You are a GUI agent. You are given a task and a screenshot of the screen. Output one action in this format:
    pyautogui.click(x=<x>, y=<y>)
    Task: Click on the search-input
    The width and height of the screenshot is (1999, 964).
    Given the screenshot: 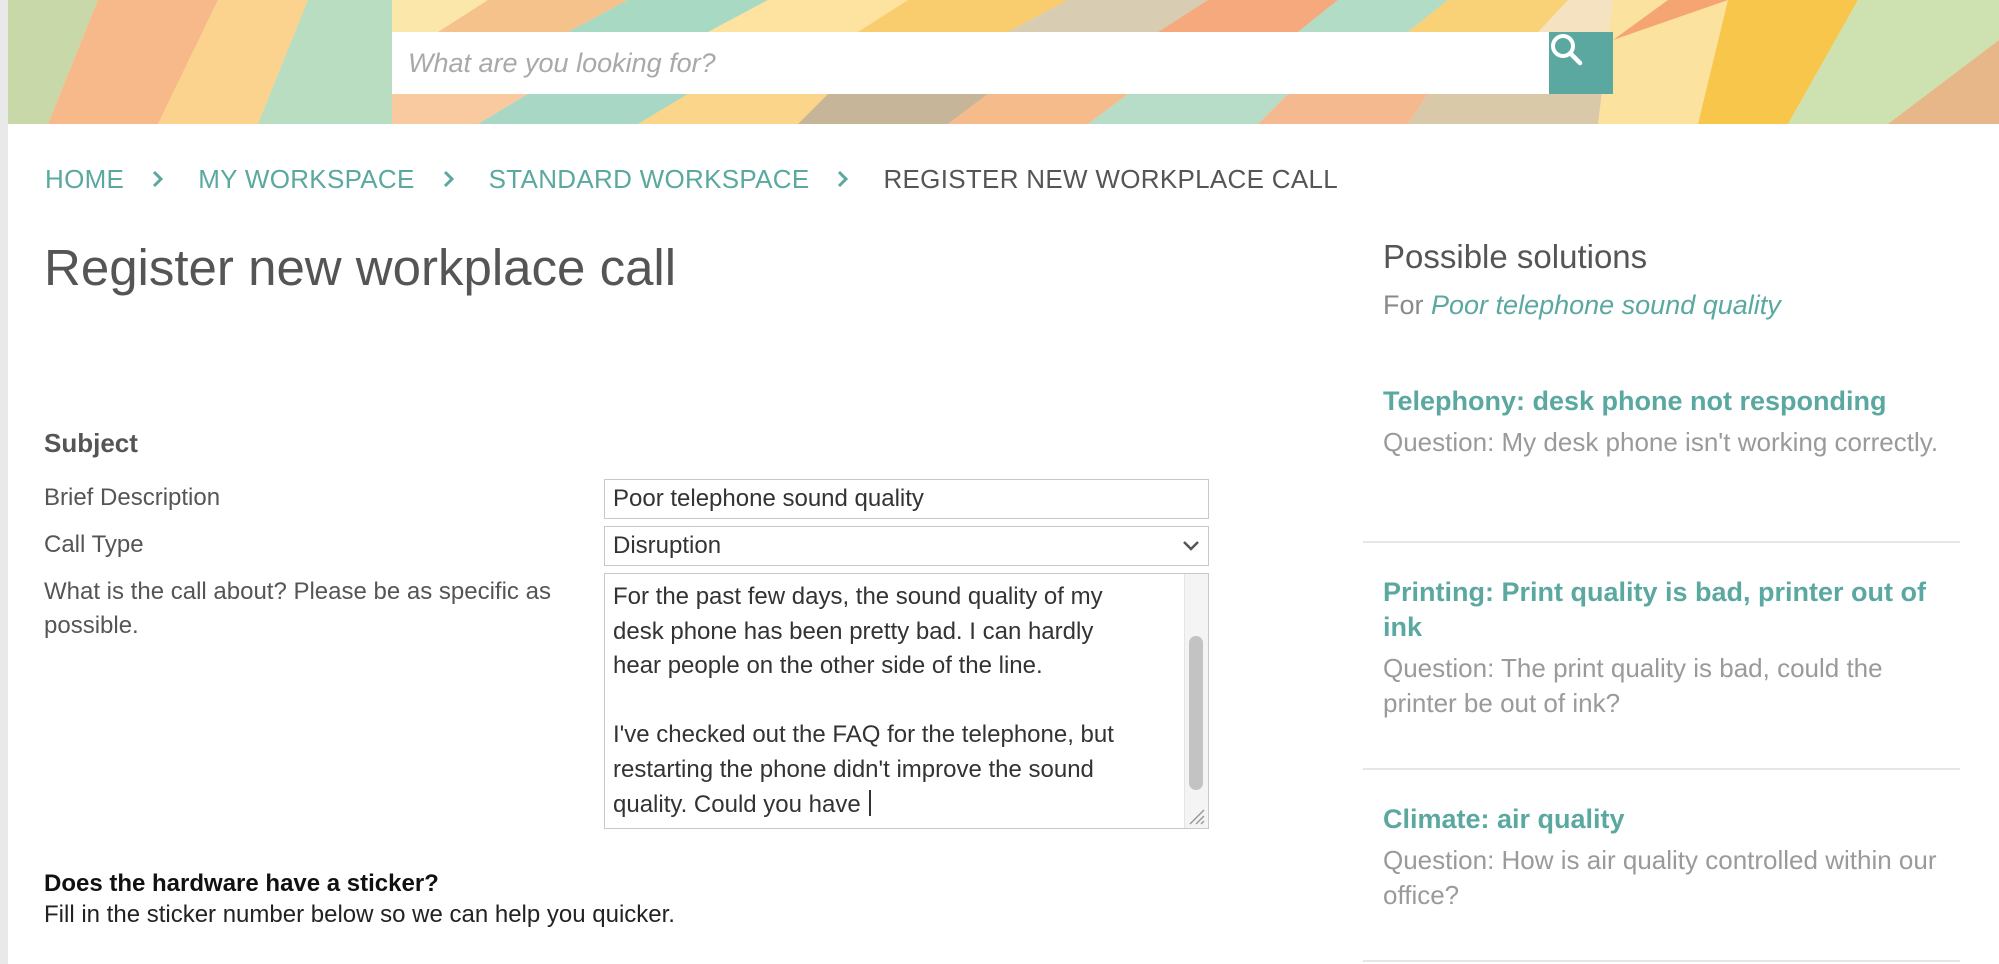 What is the action you would take?
    pyautogui.click(x=974, y=63)
    